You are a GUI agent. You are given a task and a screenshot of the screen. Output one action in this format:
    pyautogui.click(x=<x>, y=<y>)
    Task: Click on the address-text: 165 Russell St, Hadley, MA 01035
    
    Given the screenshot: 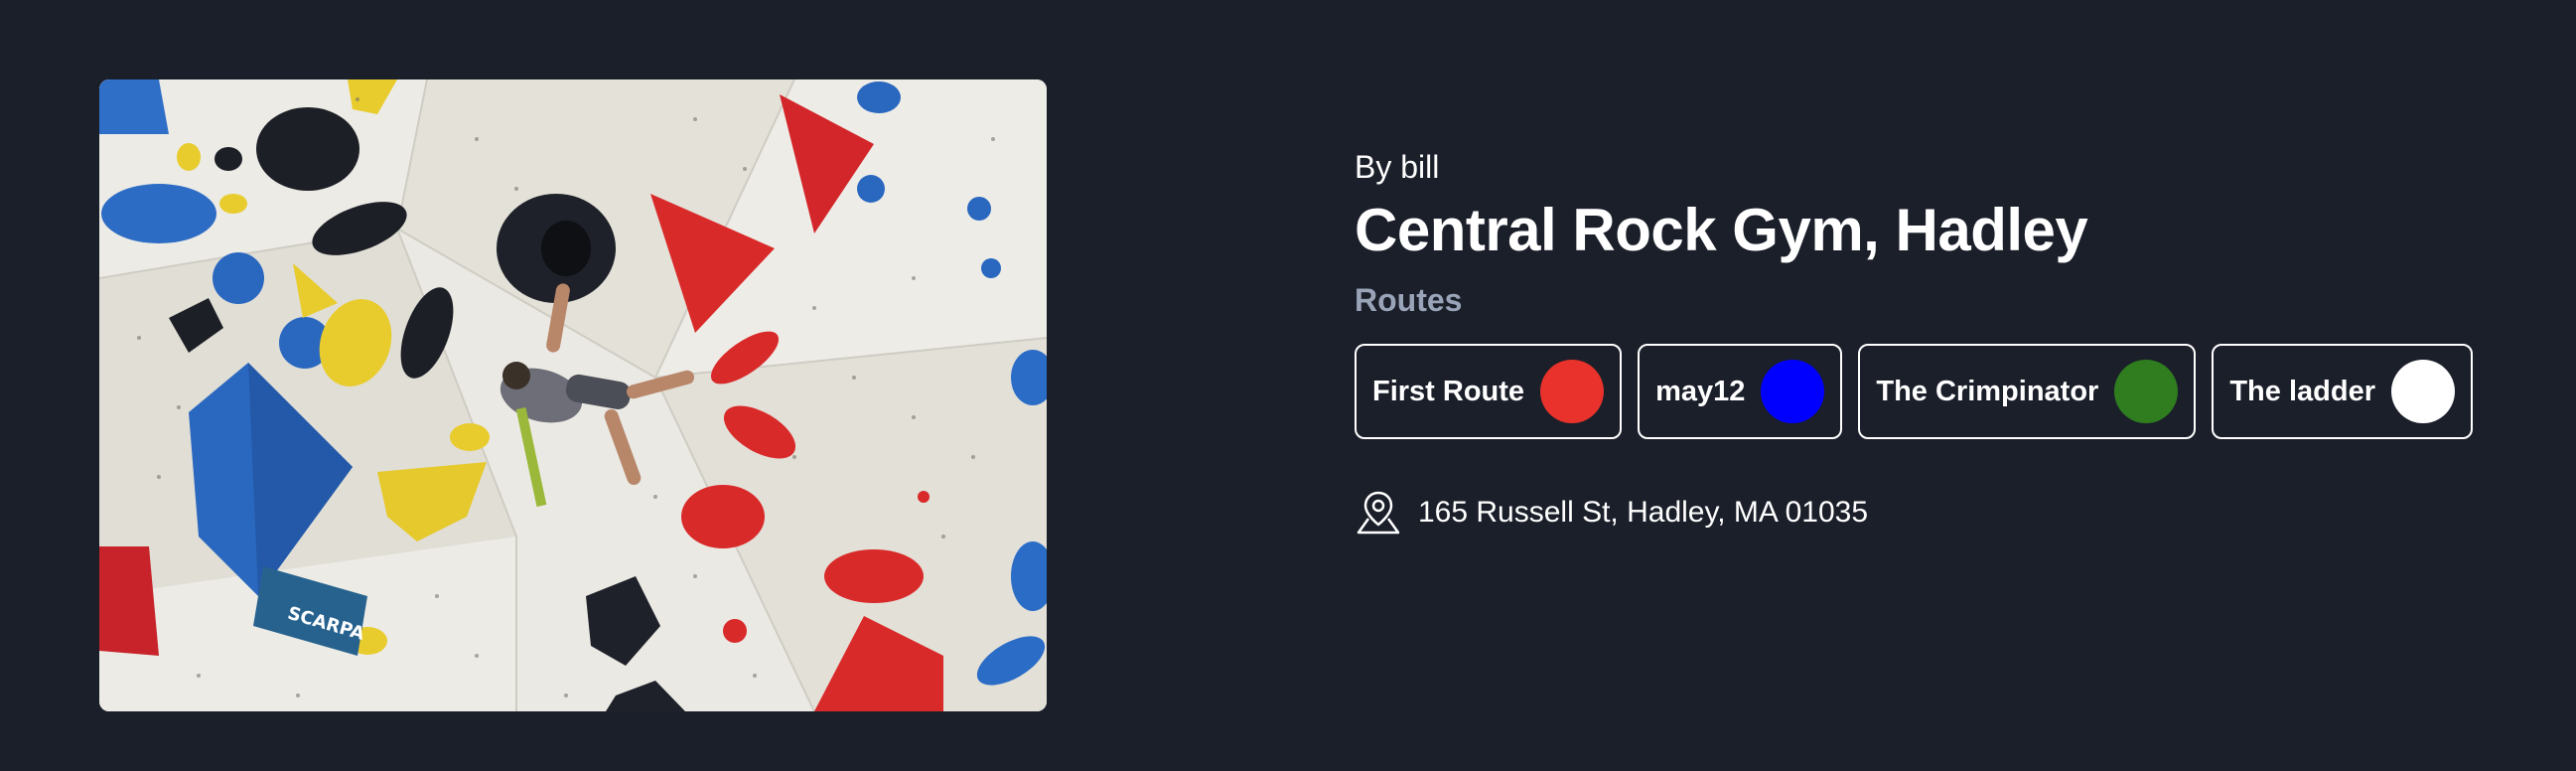 What is the action you would take?
    pyautogui.click(x=1644, y=512)
    